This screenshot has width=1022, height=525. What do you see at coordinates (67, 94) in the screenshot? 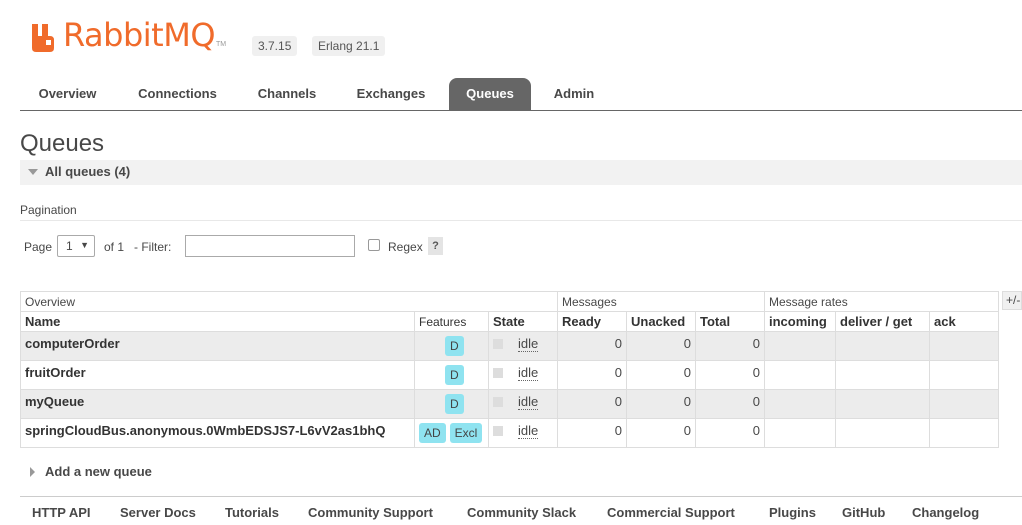
I see `tab-overview: Overview` at bounding box center [67, 94].